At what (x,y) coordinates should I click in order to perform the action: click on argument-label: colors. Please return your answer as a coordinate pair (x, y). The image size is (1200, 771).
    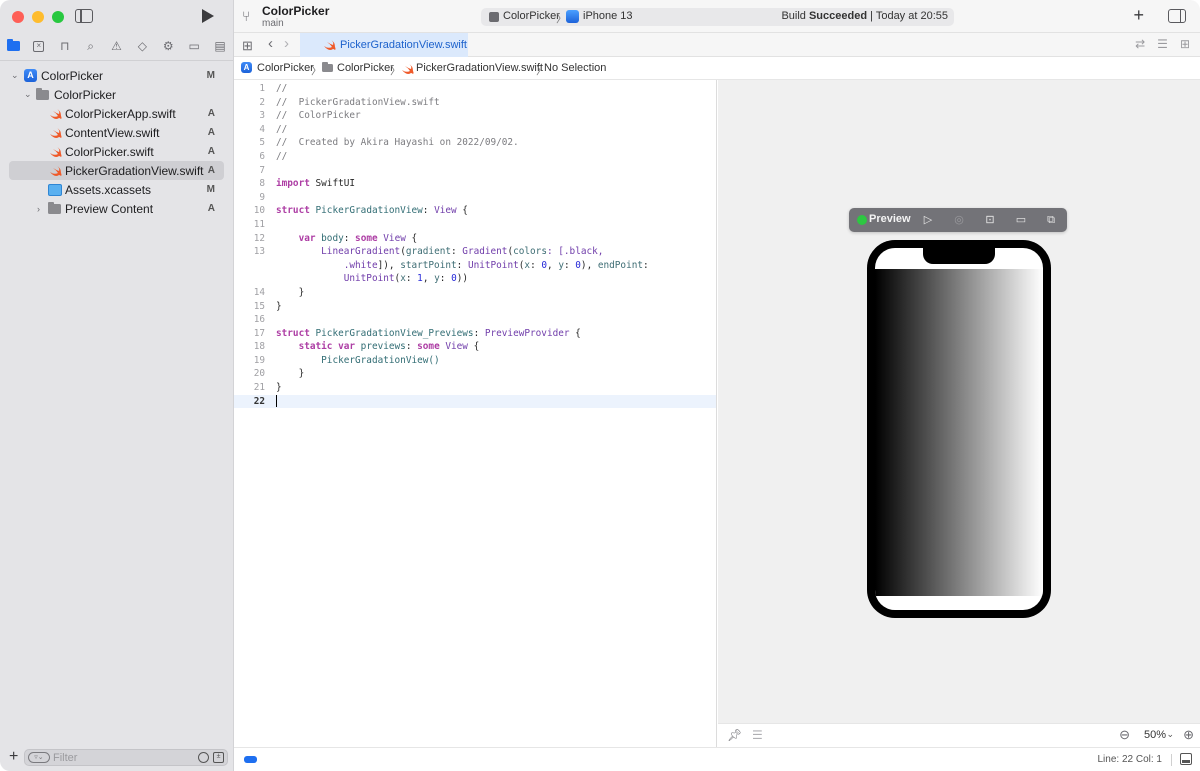
    Looking at the image, I should click on (530, 252).